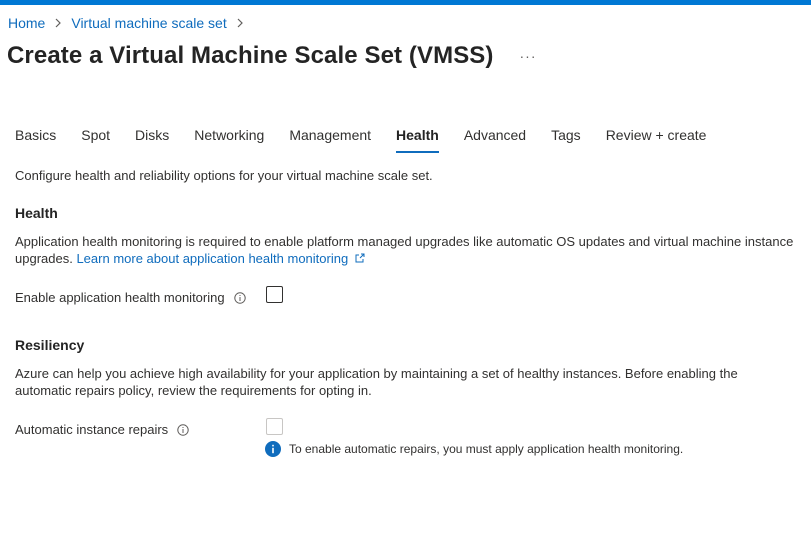  I want to click on tab-basics: Basics, so click(35, 141).